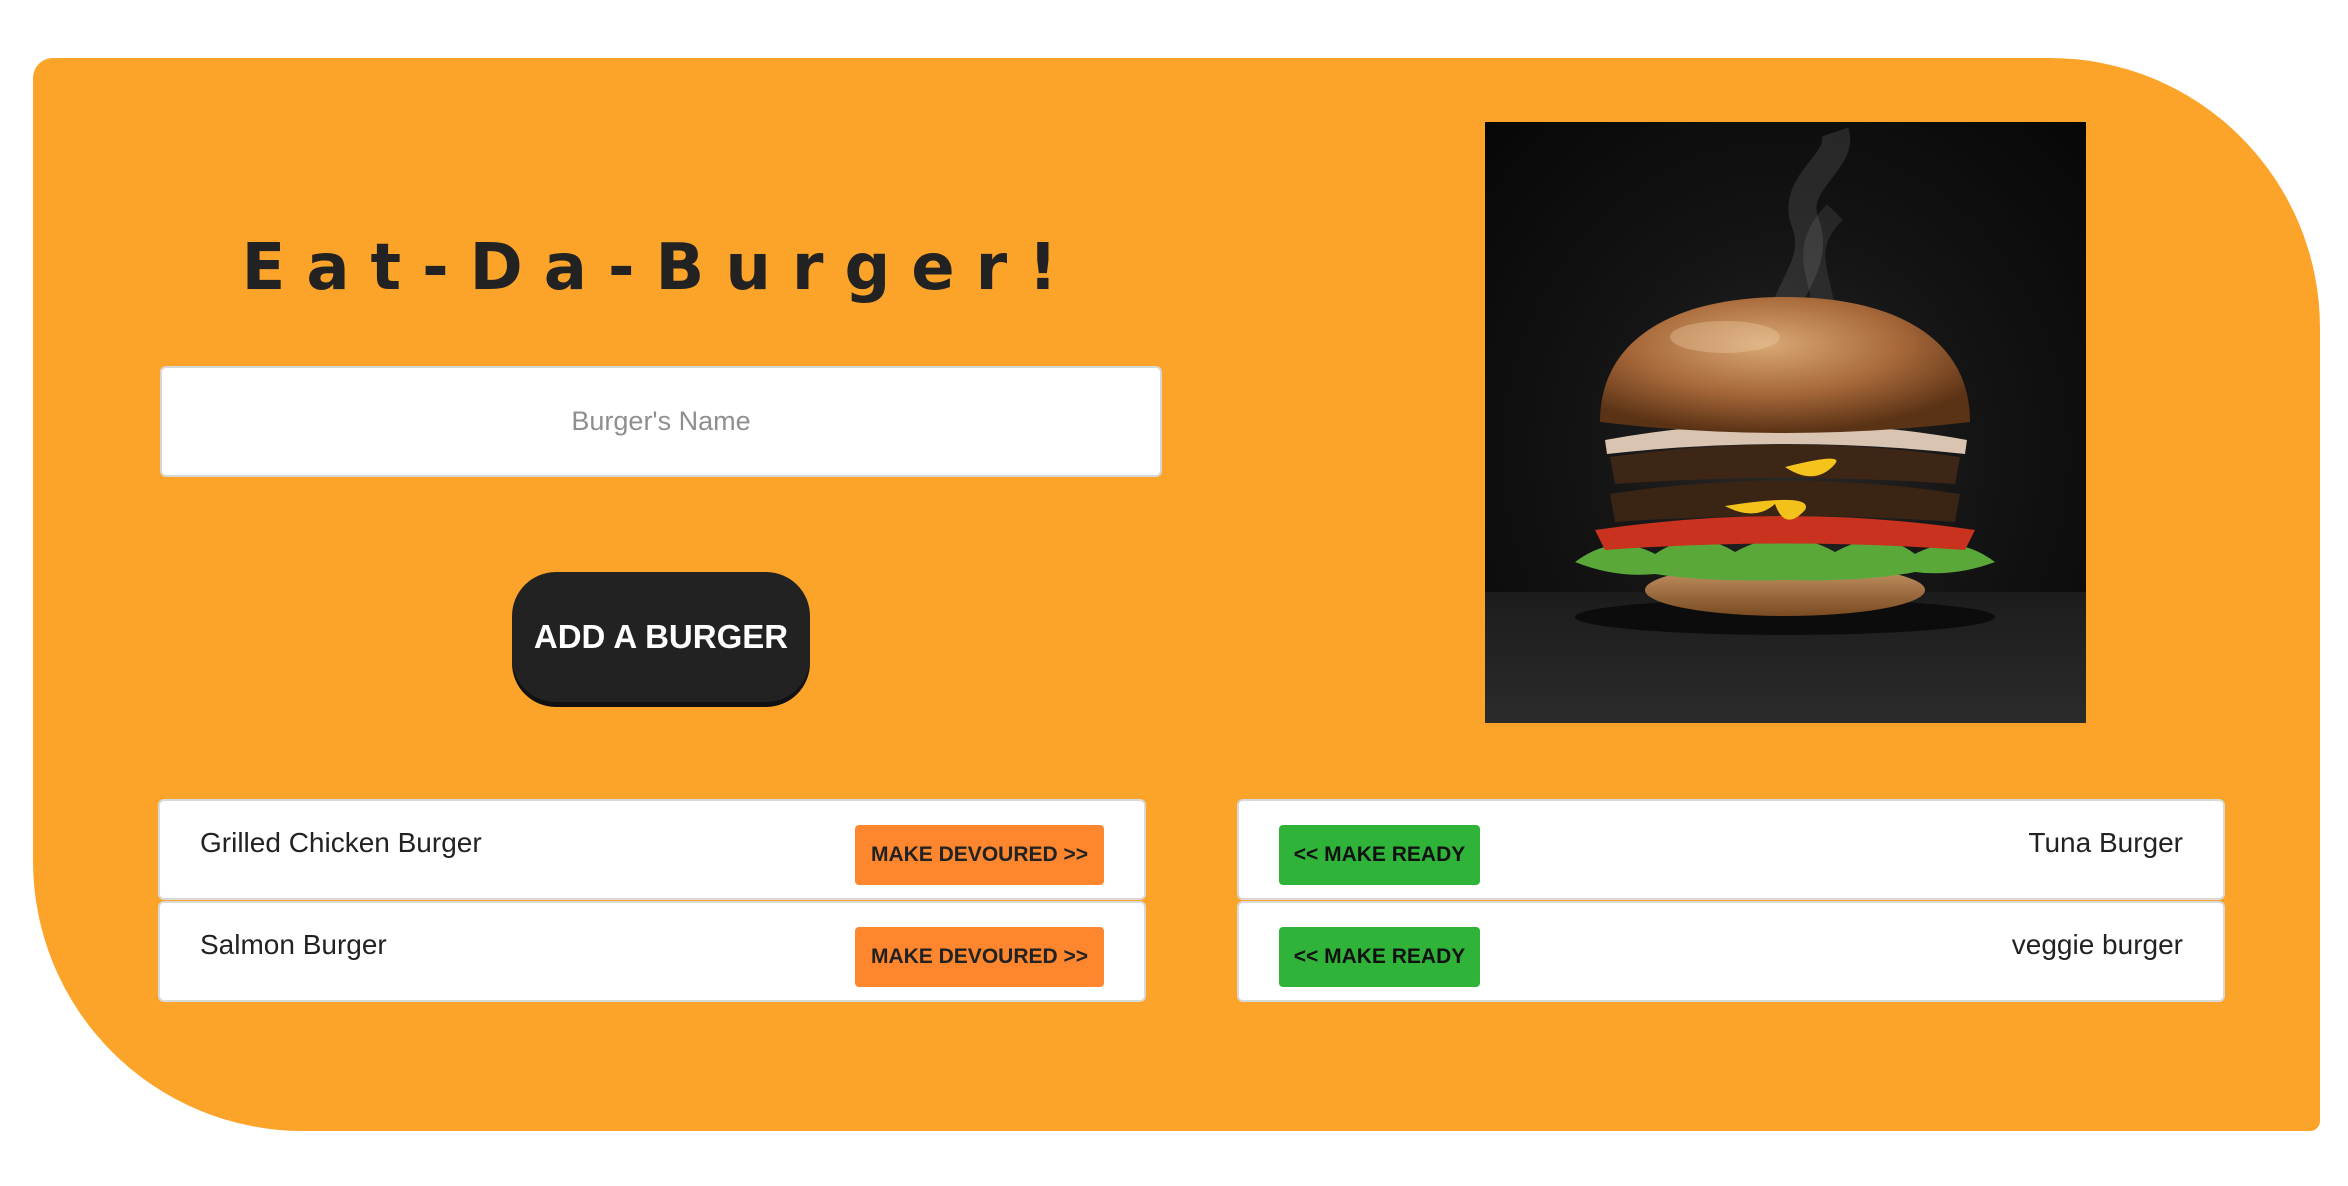 Image resolution: width=2348 pixels, height=1186 pixels. Describe the element at coordinates (660, 268) in the screenshot. I see `page-title: Eat-Da-Burger!` at that location.